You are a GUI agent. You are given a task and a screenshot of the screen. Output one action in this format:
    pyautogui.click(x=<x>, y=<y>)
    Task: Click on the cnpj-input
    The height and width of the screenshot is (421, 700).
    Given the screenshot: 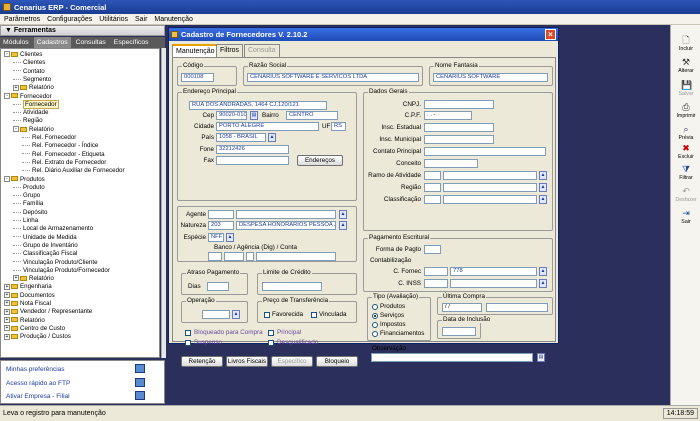 What is the action you would take?
    pyautogui.click(x=459, y=104)
    